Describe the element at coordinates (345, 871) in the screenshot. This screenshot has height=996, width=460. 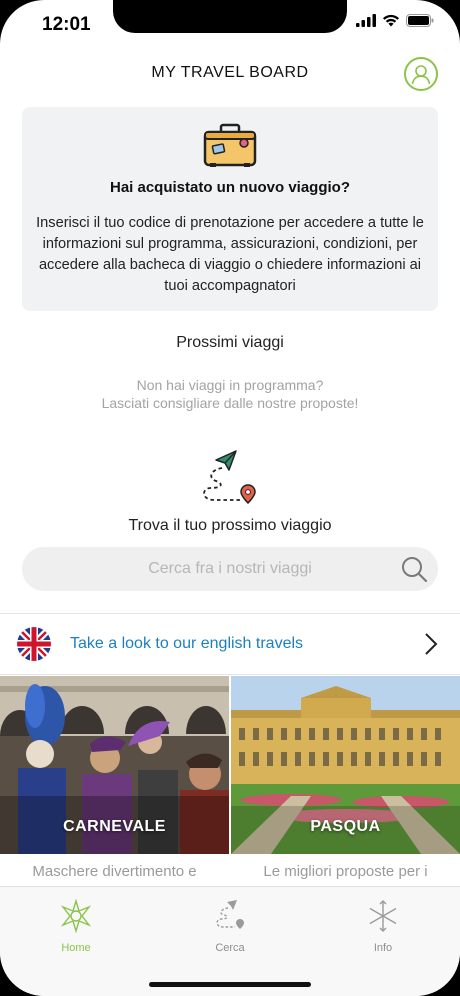
I see `easter-tile-description: Le migliori proposte per i` at that location.